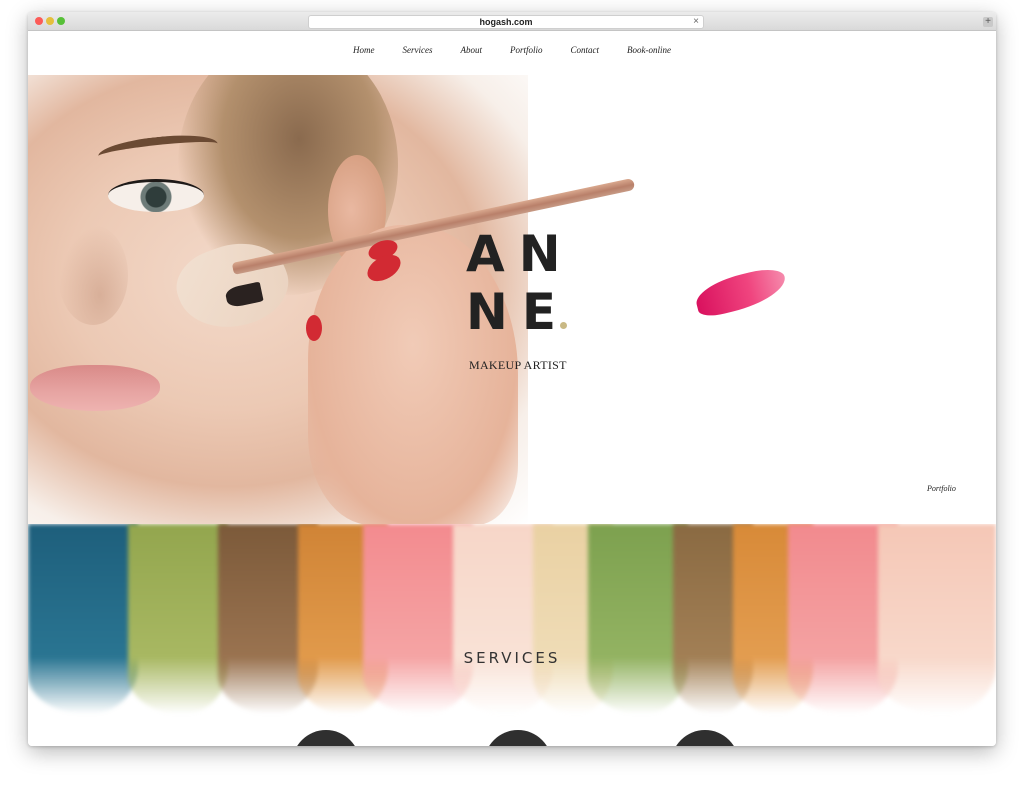 The width and height of the screenshot is (1024, 787). I want to click on address-bar: hogash.com ×, so click(506, 22).